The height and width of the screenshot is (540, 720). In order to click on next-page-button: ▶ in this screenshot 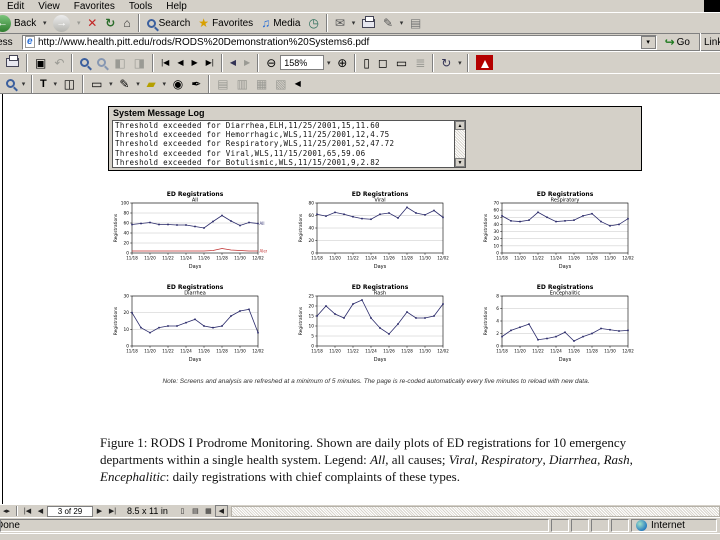, I will do `click(194, 63)`.